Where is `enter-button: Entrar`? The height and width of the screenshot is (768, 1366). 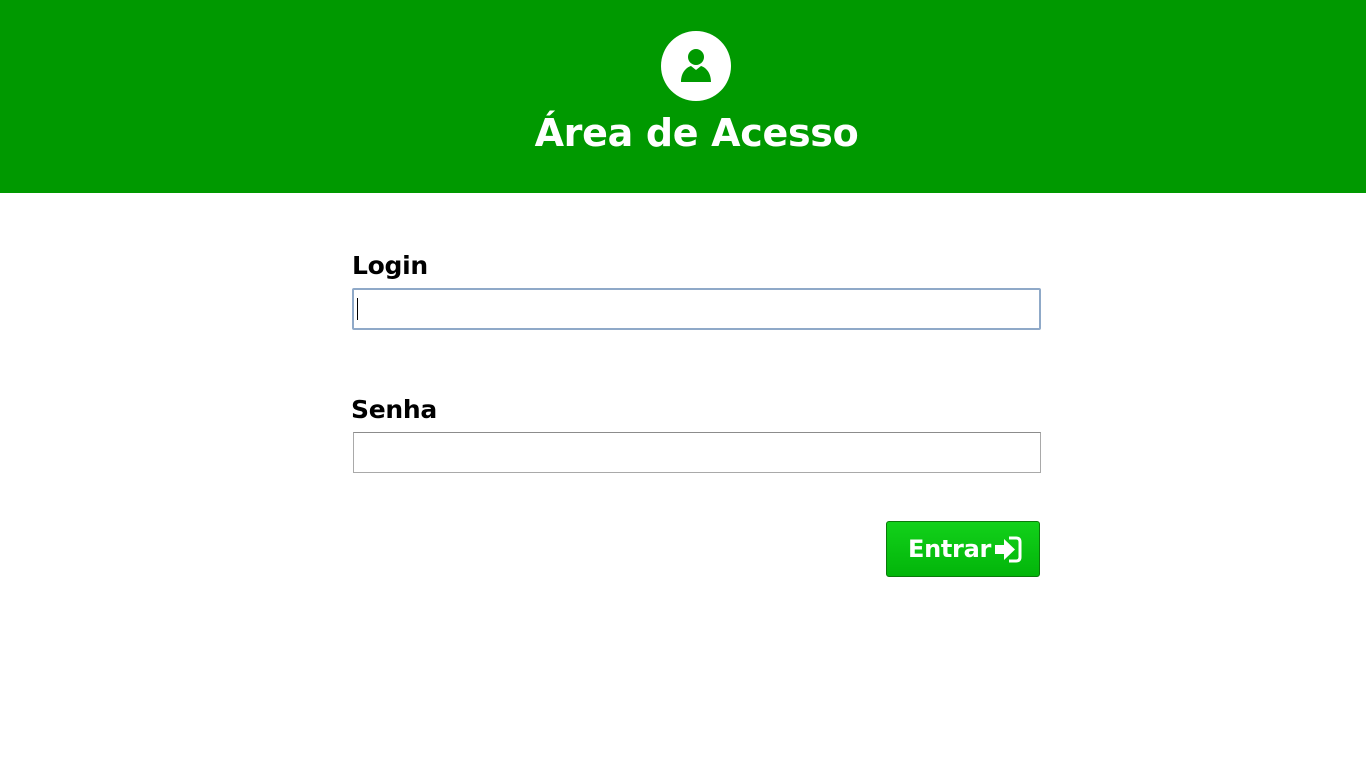 enter-button: Entrar is located at coordinates (963, 549).